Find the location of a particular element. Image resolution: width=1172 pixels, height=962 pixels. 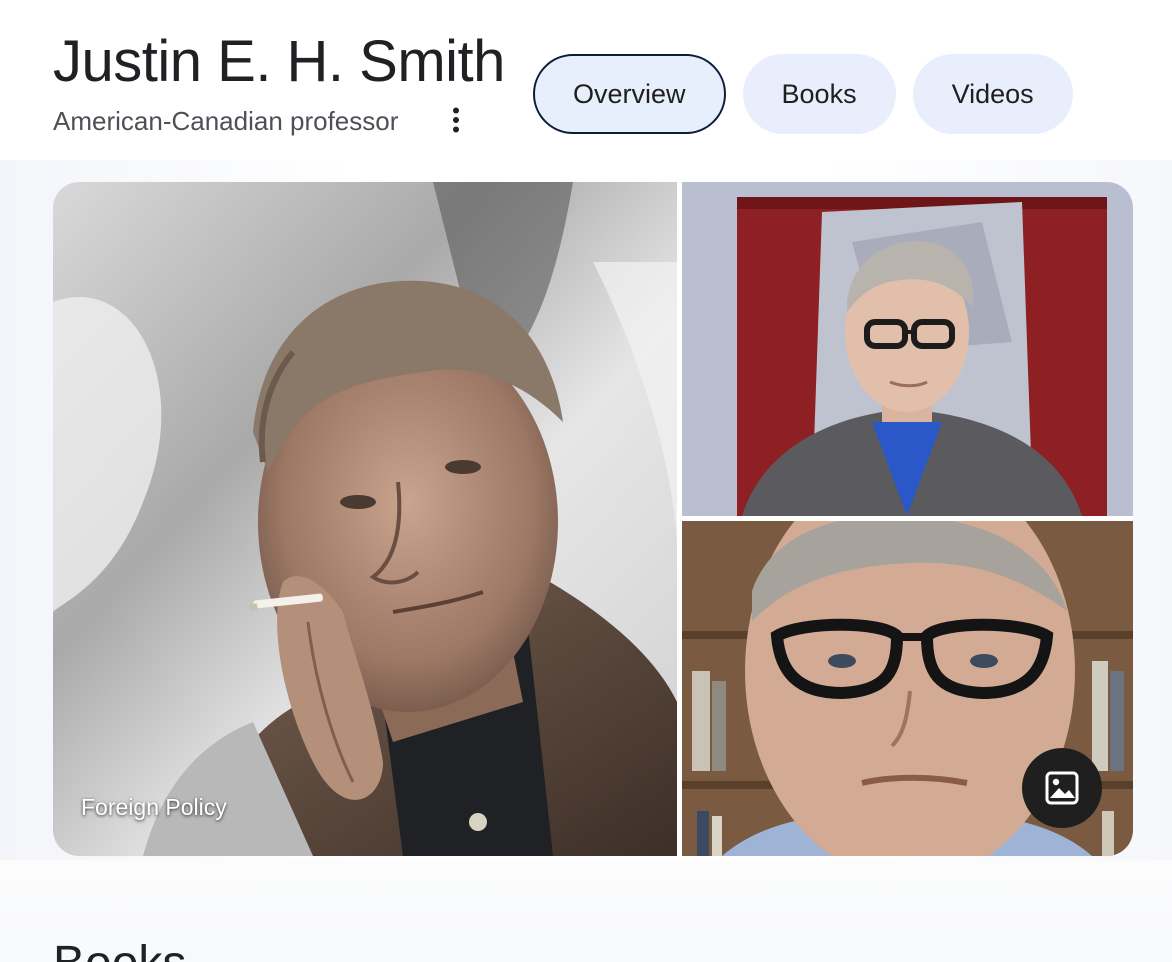

image-icon is located at coordinates (1062, 788).